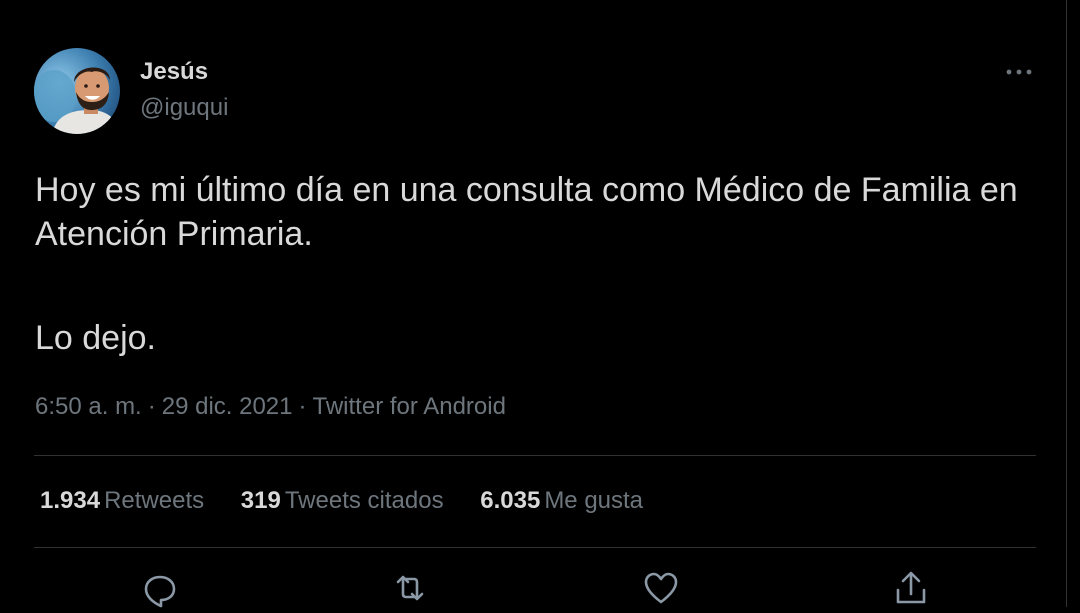 This screenshot has width=1080, height=613. What do you see at coordinates (661, 588) in the screenshot?
I see `heart-icon` at bounding box center [661, 588].